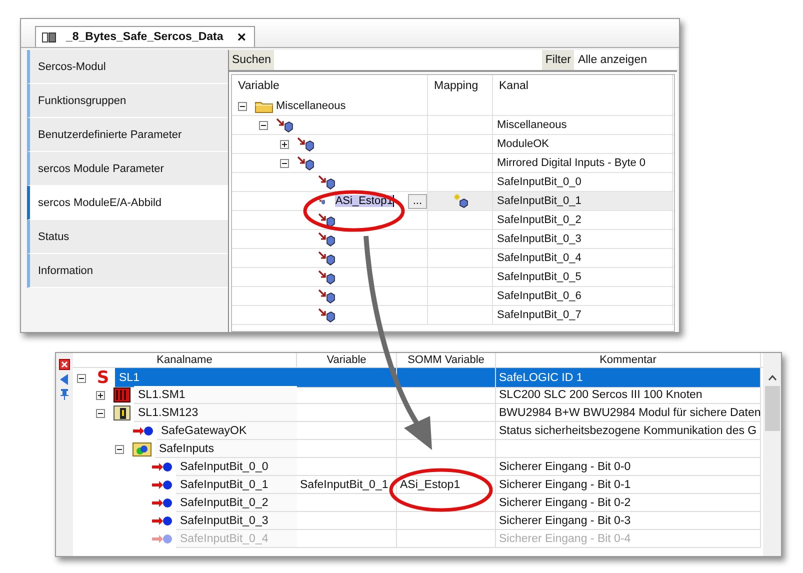 Image resolution: width=803 pixels, height=573 pixels. Describe the element at coordinates (185, 360) in the screenshot. I see `column-header: Kanalname` at that location.